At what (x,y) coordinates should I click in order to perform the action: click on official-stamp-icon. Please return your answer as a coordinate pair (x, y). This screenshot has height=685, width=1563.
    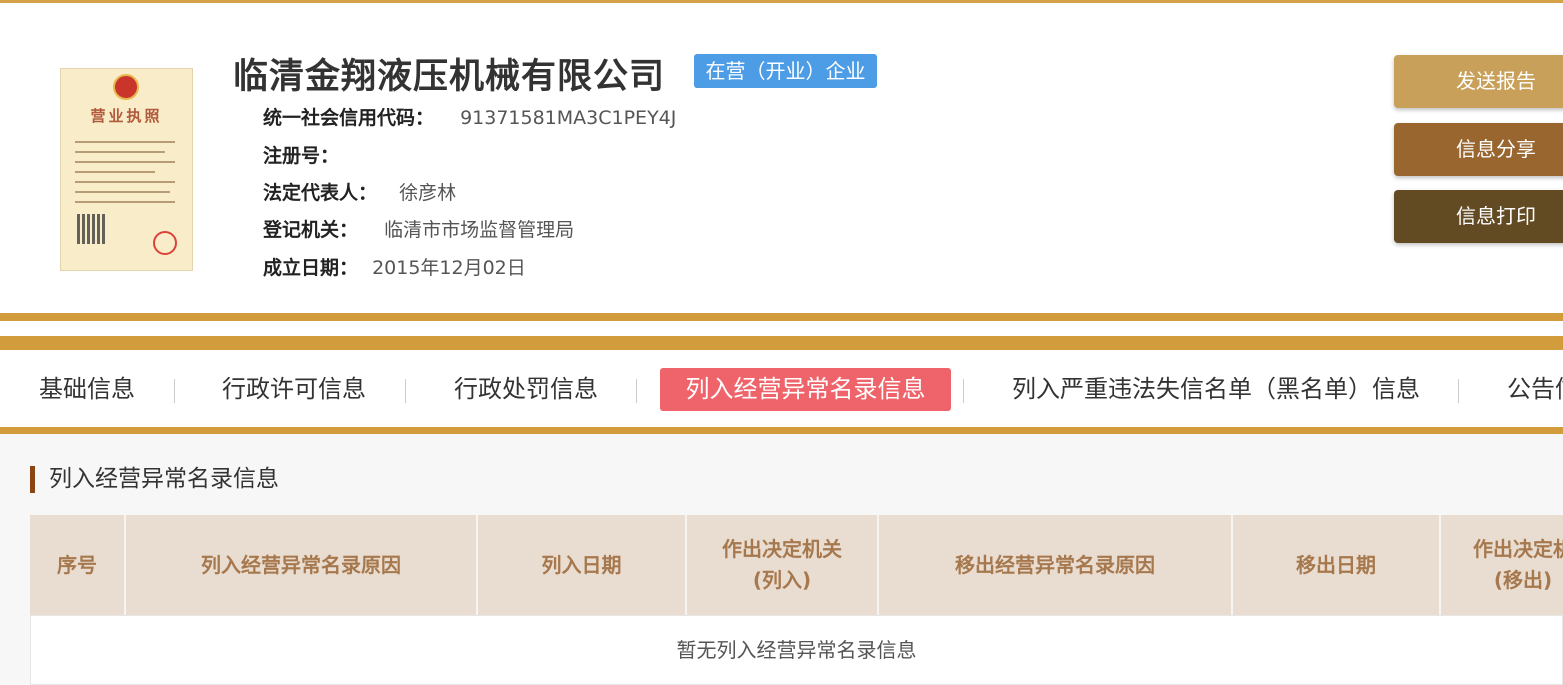
    Looking at the image, I should click on (165, 243).